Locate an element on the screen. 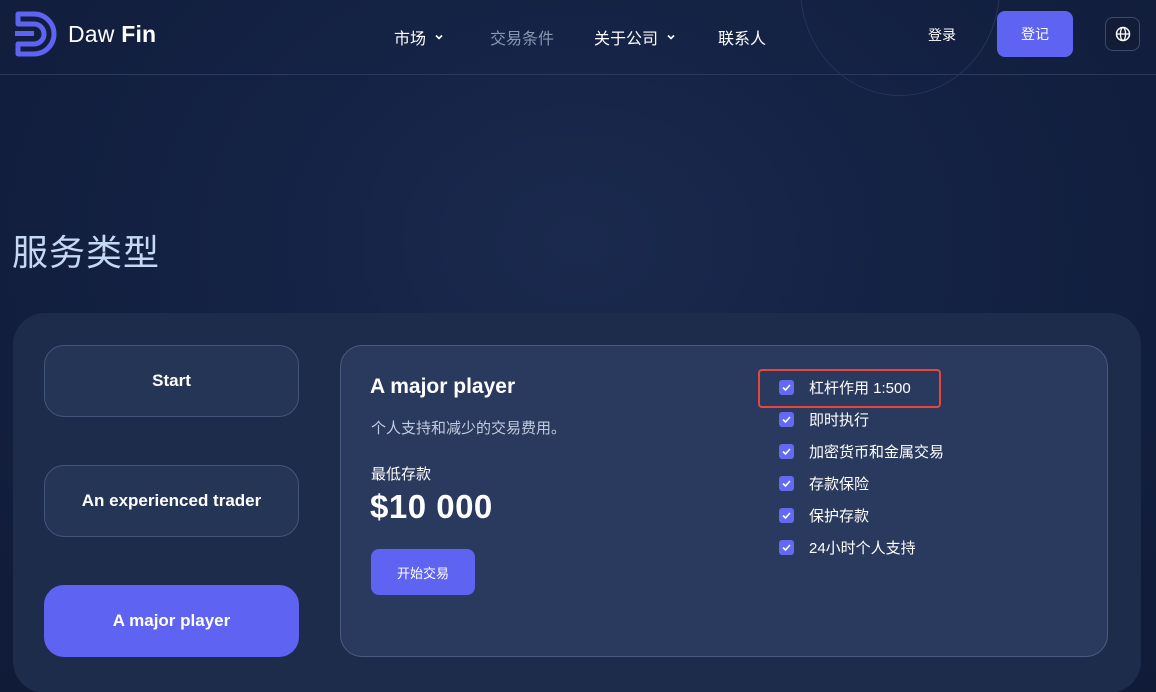 The image size is (1156, 692). nav-item-label: 联系人 is located at coordinates (742, 39).